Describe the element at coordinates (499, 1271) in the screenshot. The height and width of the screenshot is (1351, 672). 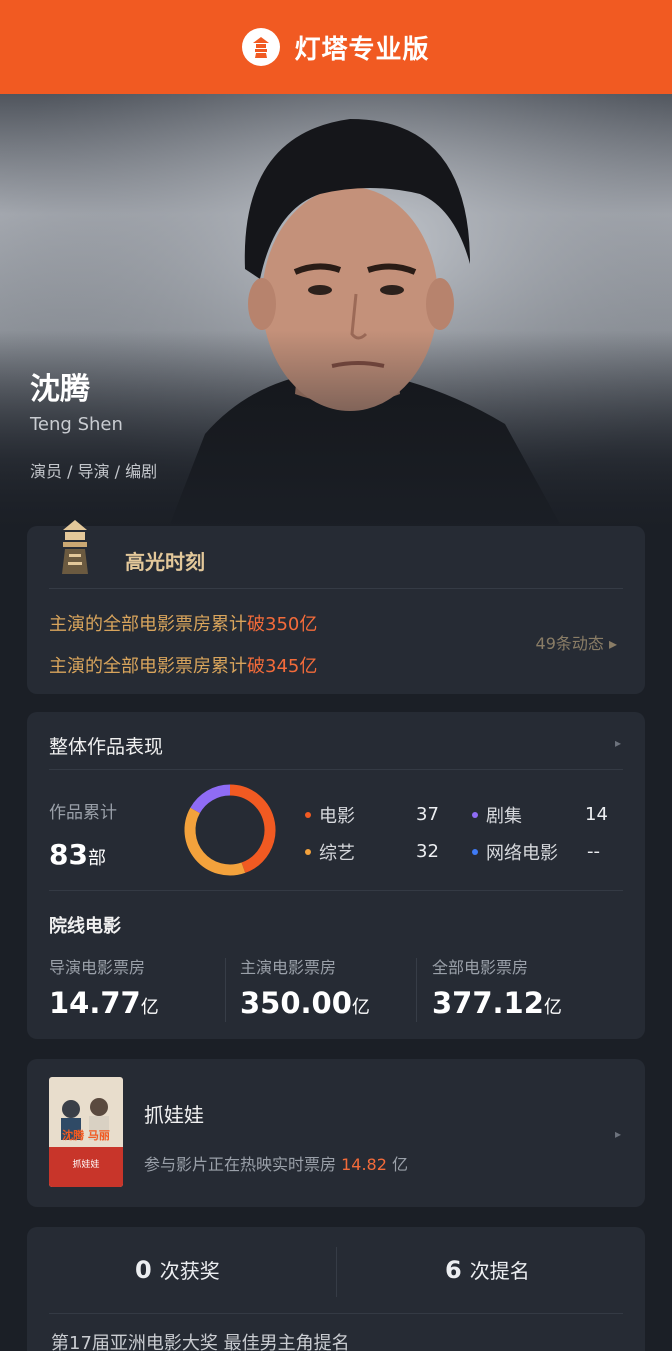
I see `nominations-label: 次提名` at that location.